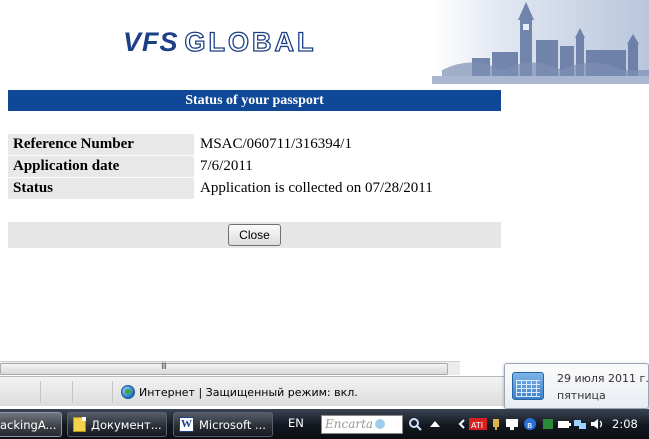 This screenshot has height=439, width=649. I want to click on encarta-search-box: Encarta, so click(362, 424).